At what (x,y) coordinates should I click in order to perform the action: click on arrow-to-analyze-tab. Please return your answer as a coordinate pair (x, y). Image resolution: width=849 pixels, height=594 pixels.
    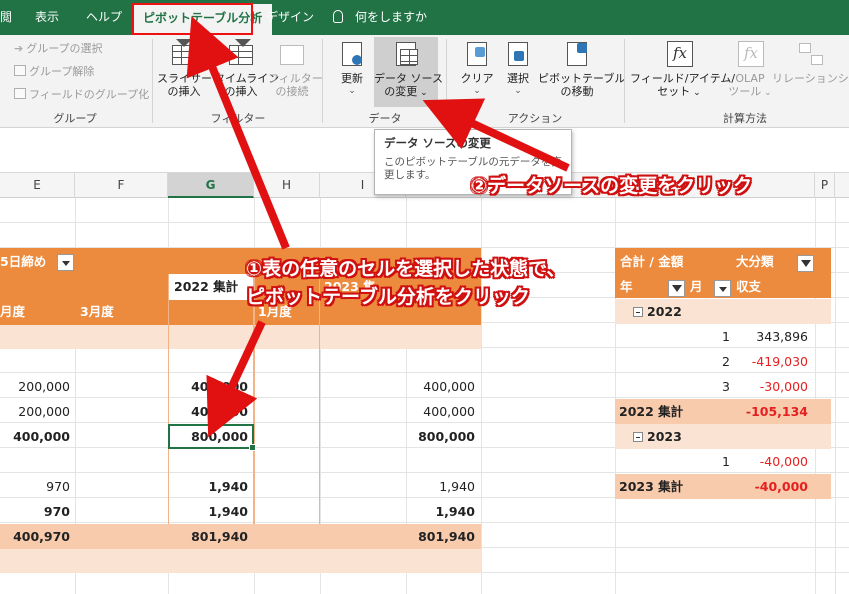
    Looking at the image, I should click on (238, 133).